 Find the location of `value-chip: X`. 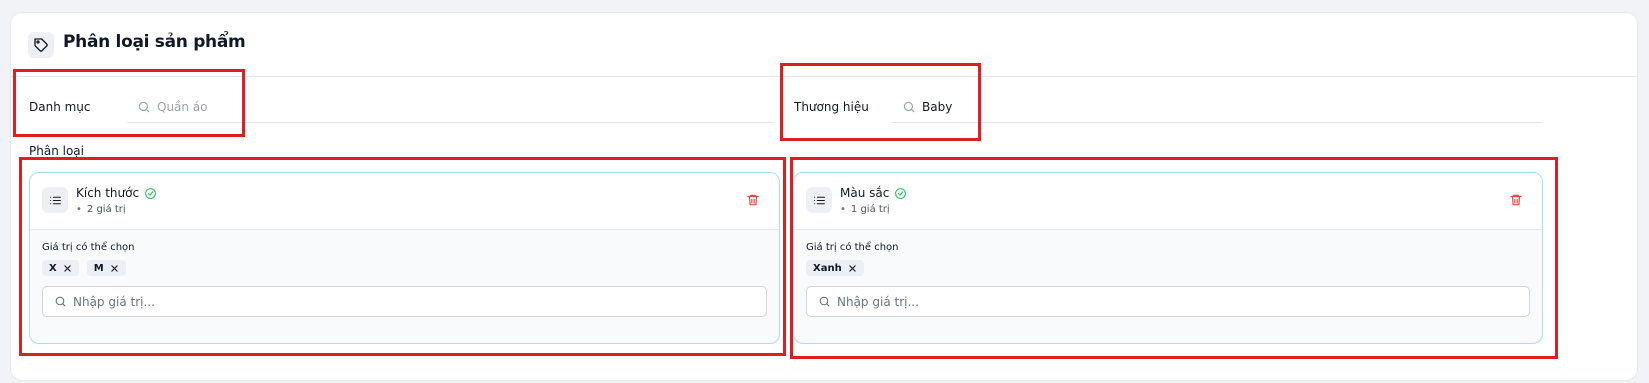

value-chip: X is located at coordinates (60, 268).